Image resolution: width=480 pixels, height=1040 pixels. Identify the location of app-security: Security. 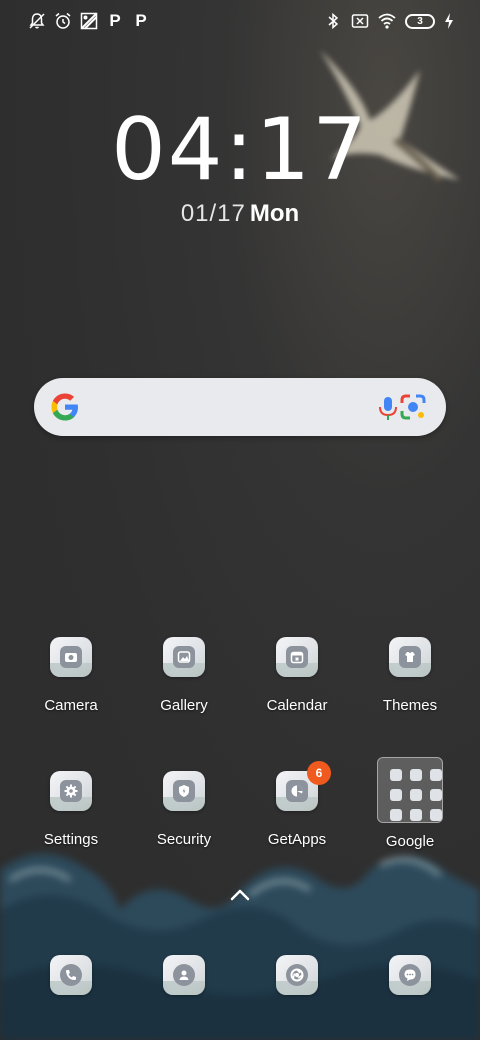
(184, 809).